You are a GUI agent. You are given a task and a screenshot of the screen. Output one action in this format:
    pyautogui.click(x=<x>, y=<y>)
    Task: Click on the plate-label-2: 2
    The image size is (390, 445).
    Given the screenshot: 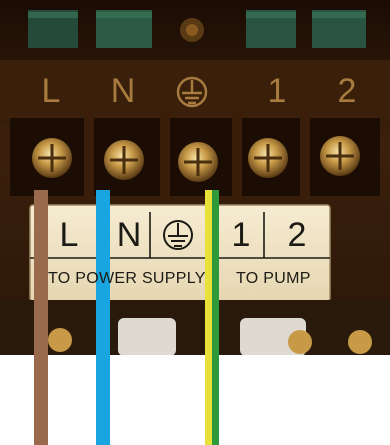 What is the action you would take?
    pyautogui.click(x=297, y=235)
    